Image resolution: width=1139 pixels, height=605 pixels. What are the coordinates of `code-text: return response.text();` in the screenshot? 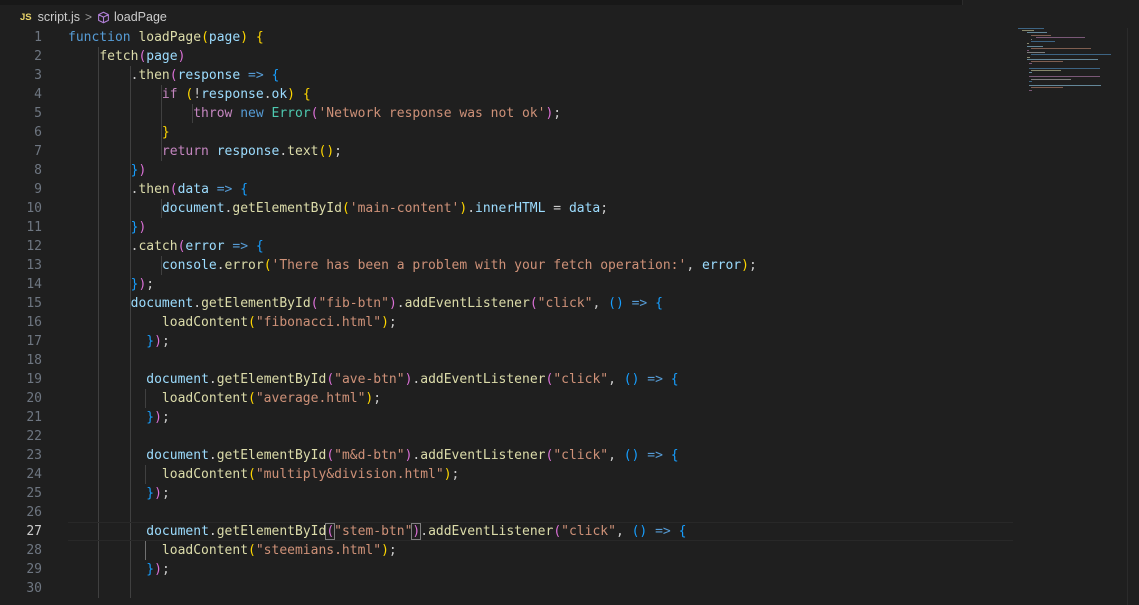 It's located at (251, 151).